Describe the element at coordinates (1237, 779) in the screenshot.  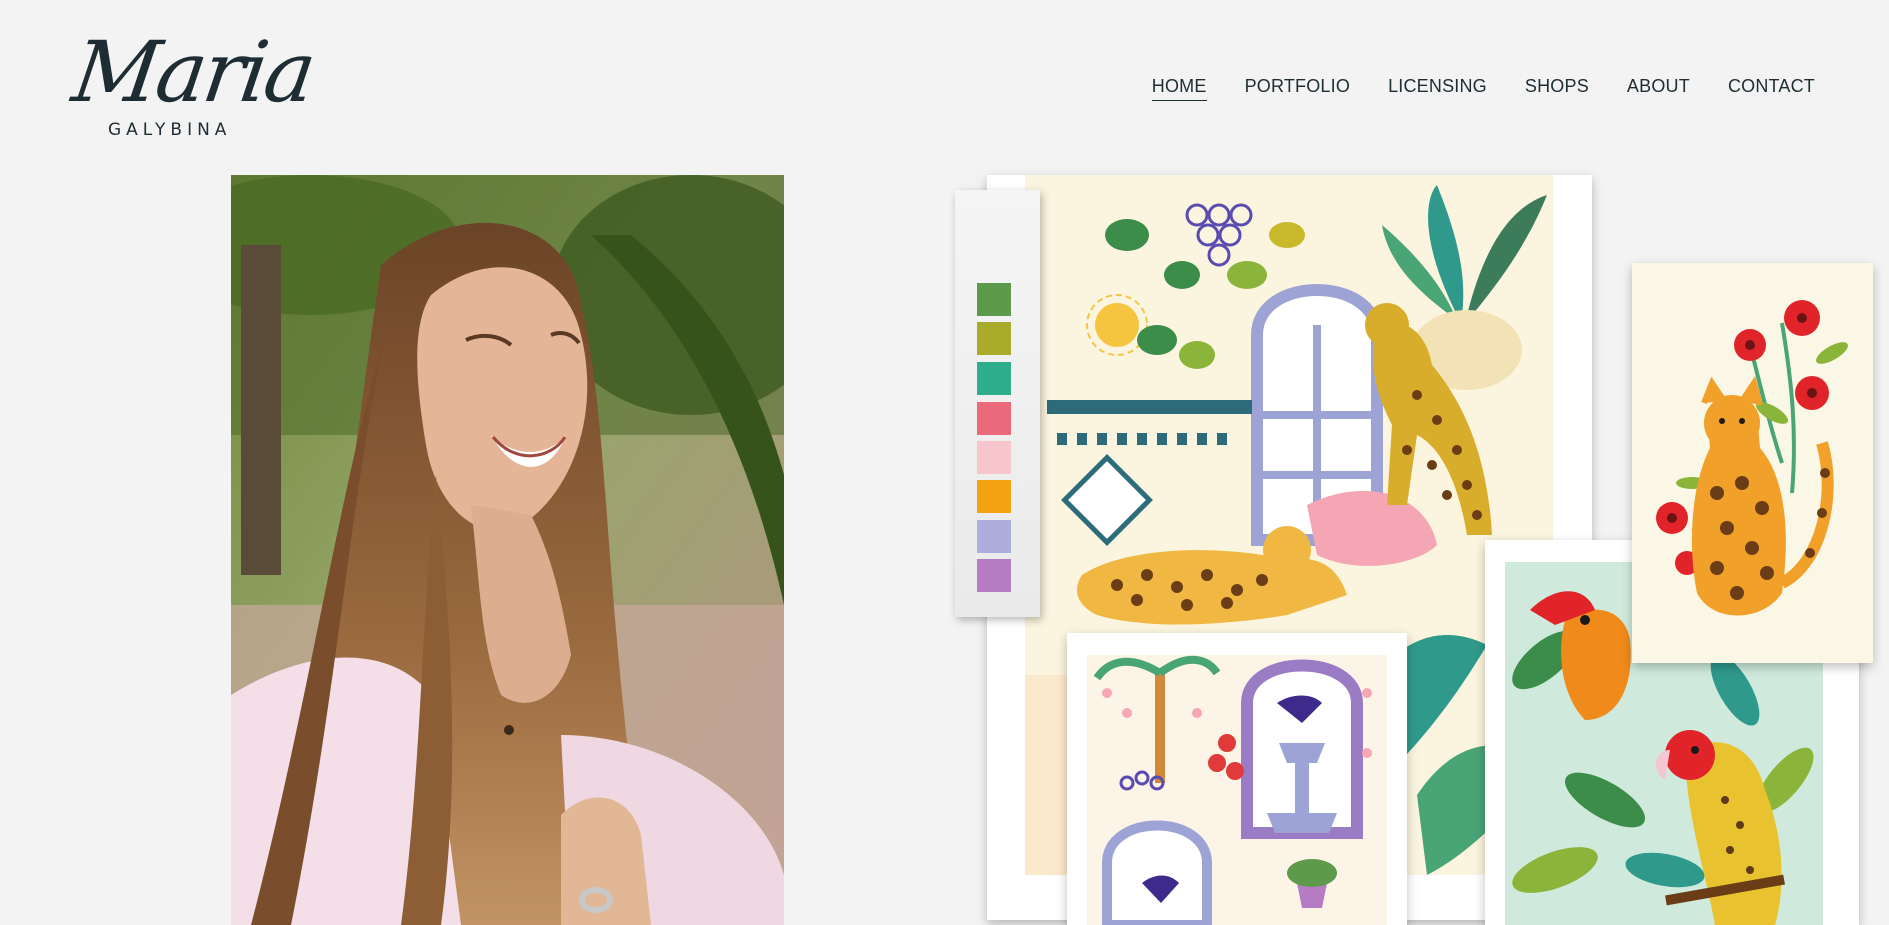
I see `card-pattern-fountain` at that location.